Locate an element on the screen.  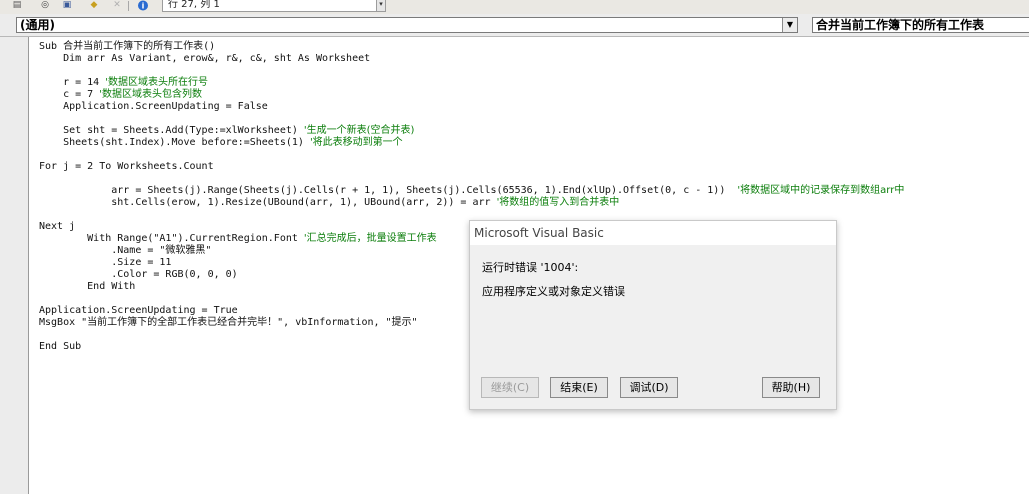
code-line-text: .Color = RGB(0, 0, 0) is located at coordinates (138, 274).